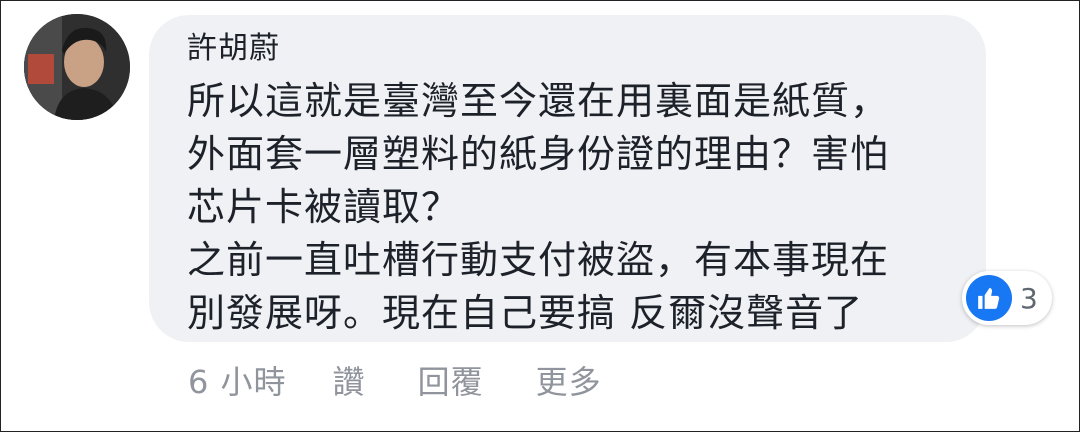 The height and width of the screenshot is (432, 1080). What do you see at coordinates (538, 260) in the screenshot?
I see `comment-text-line: 之前一直吐槽行動支付被盜，有本事現在` at bounding box center [538, 260].